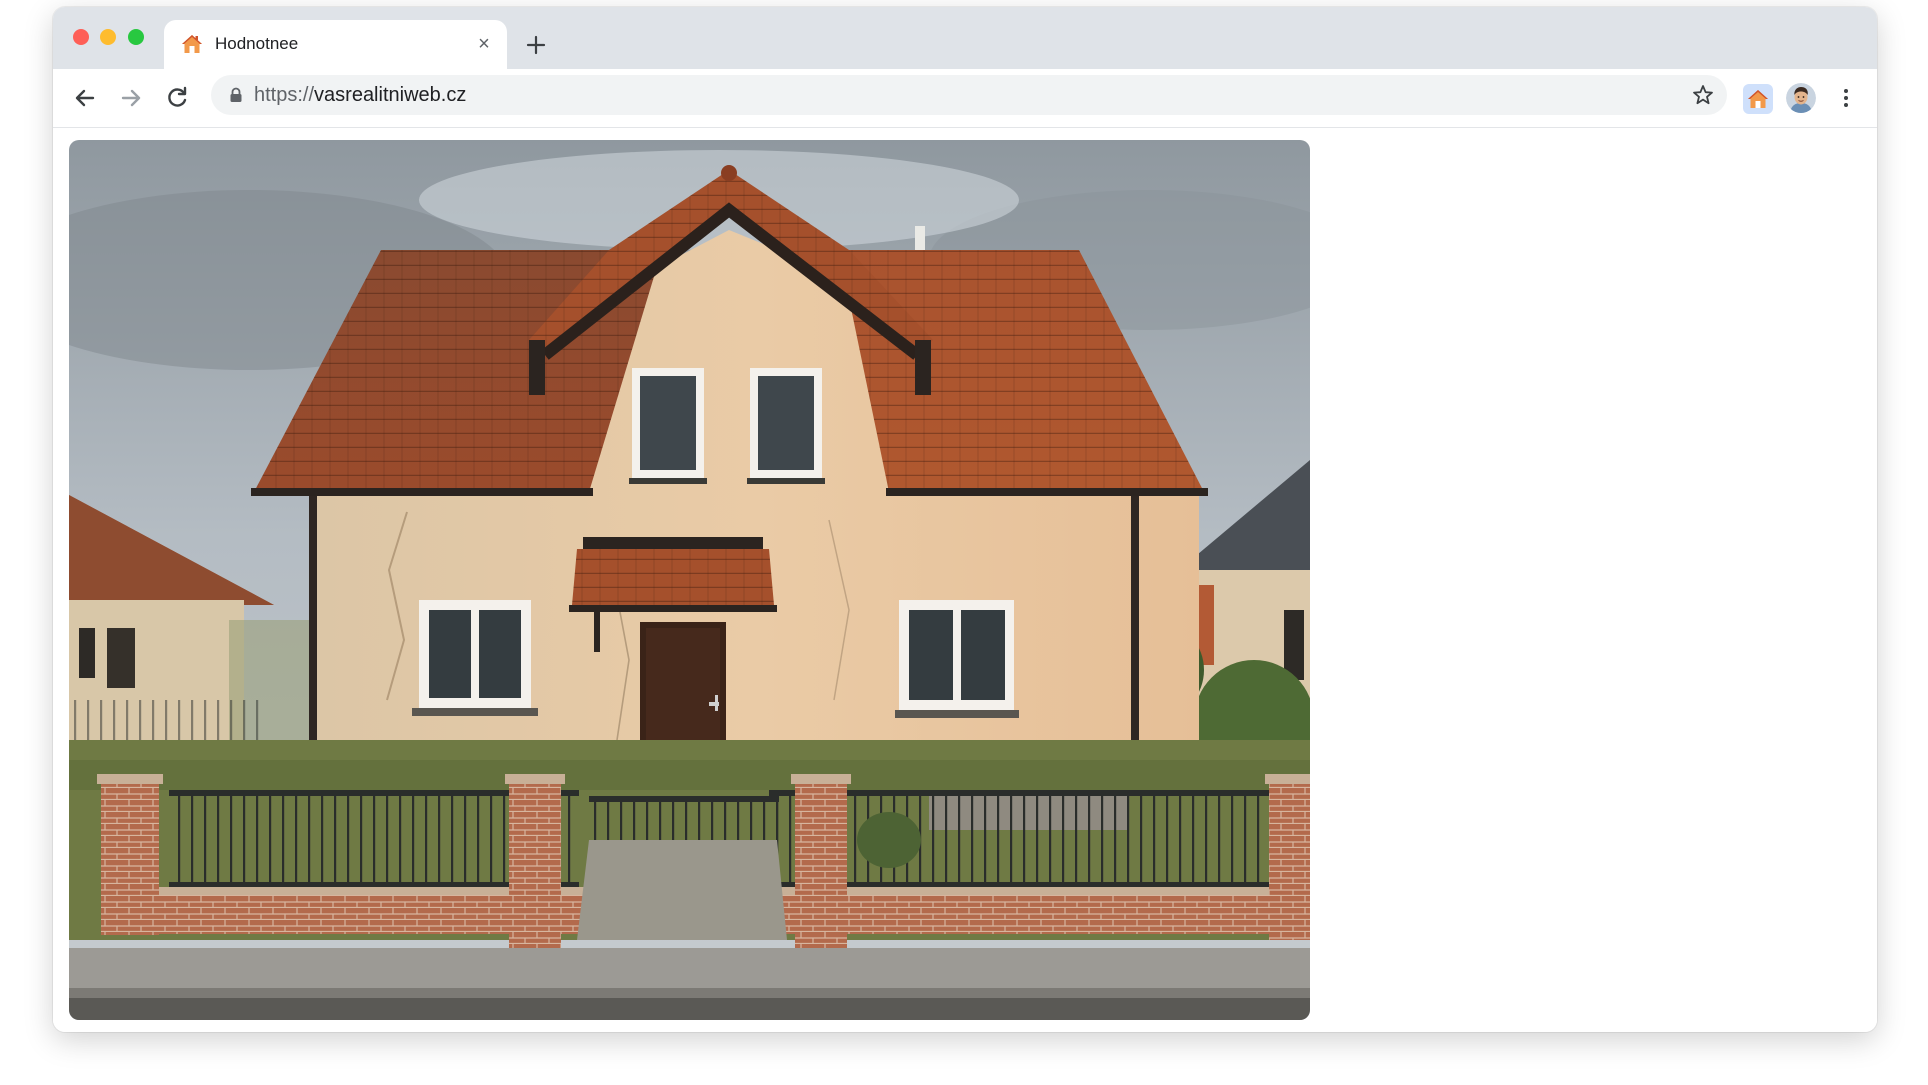 The width and height of the screenshot is (1928, 1085). I want to click on kebab-menu-icon, so click(1846, 98).